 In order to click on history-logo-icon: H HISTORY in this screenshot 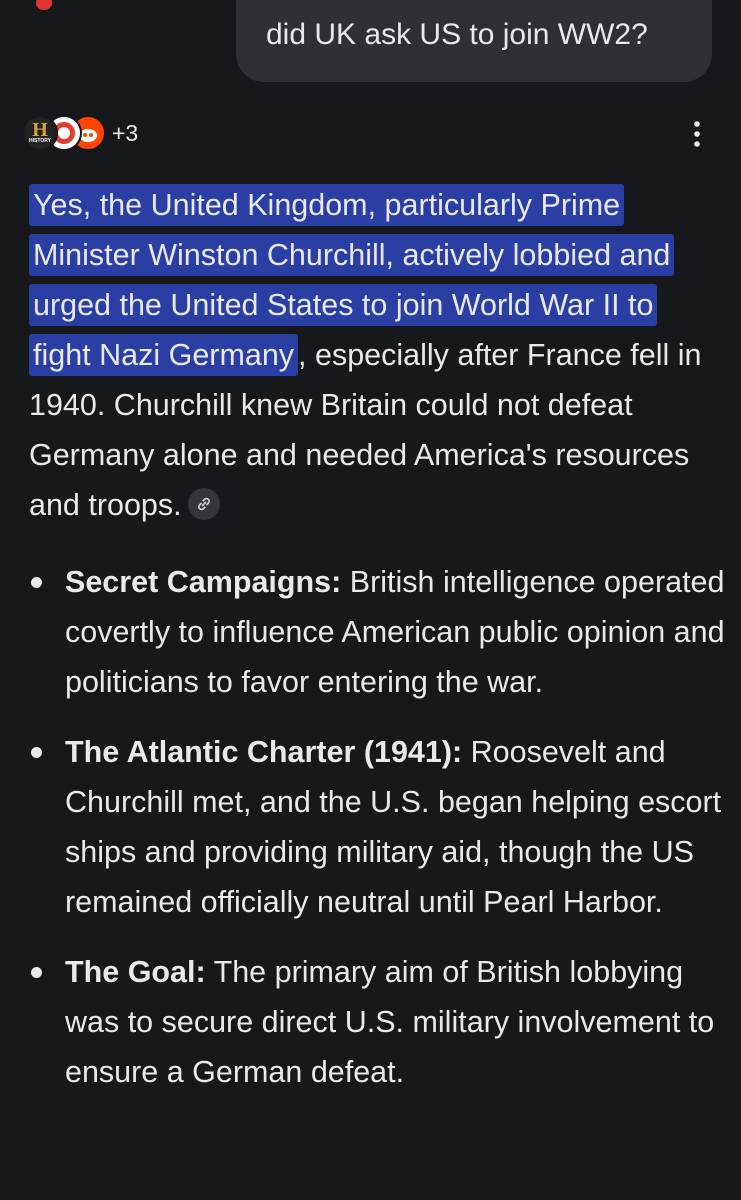, I will do `click(40, 133)`.